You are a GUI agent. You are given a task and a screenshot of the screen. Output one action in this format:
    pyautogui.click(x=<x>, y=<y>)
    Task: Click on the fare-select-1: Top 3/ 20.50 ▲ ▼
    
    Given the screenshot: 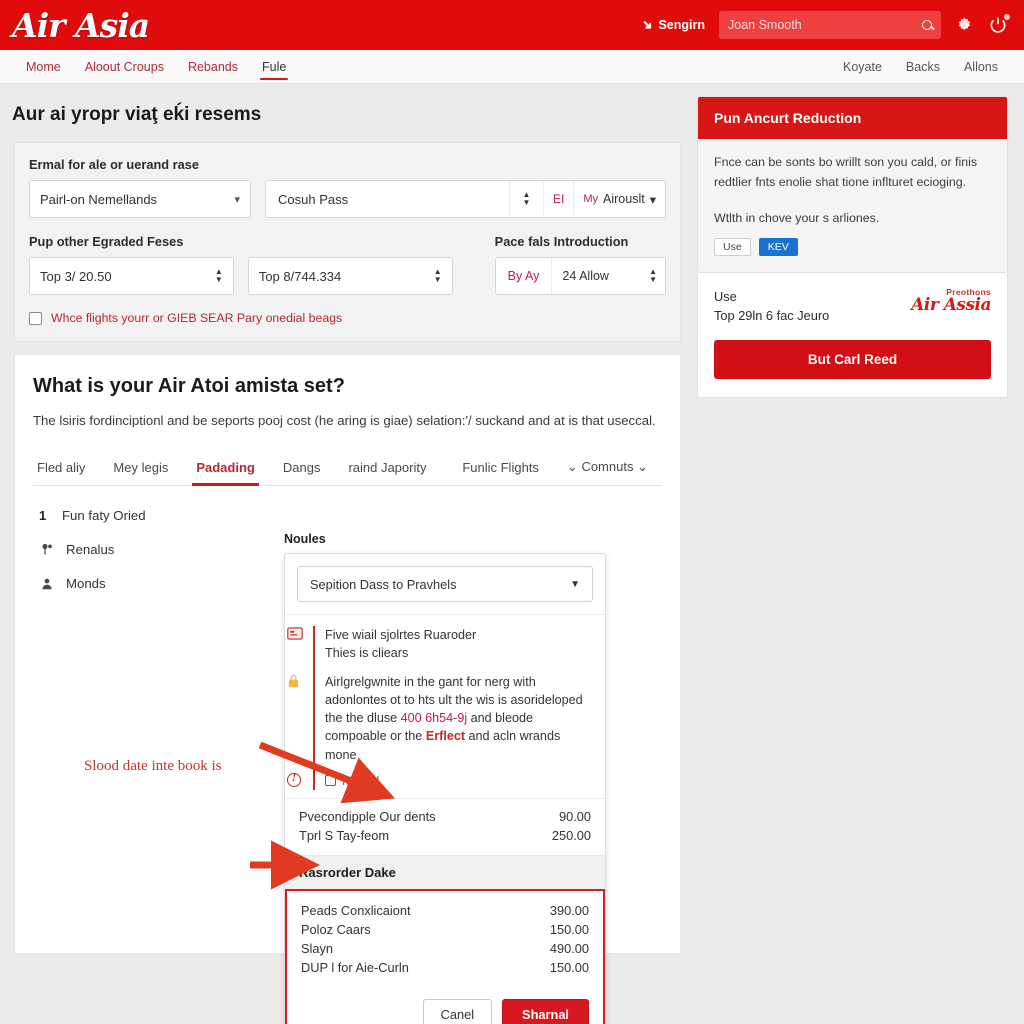 What is the action you would take?
    pyautogui.click(x=131, y=276)
    